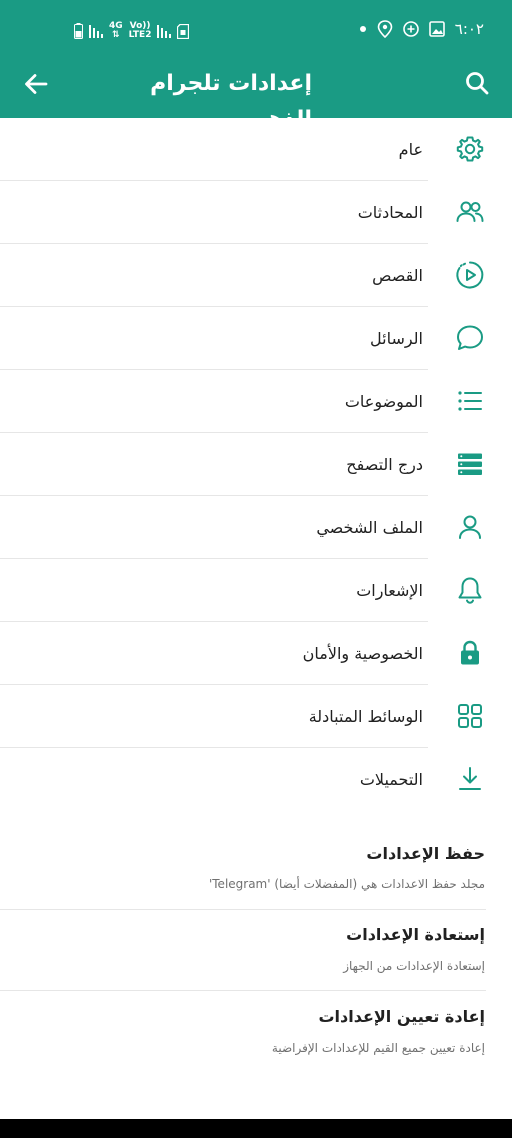 This screenshot has width=512, height=1138. Describe the element at coordinates (415, 934) in the screenshot. I see `restore-settings-title: إستعادة الإعدادات` at that location.